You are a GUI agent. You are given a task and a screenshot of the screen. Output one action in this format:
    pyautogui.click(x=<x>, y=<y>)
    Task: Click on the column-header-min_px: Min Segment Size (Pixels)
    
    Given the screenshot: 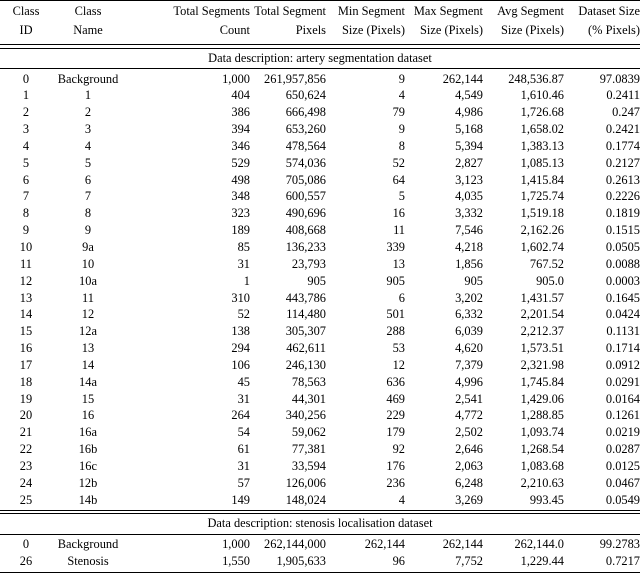 What is the action you would take?
    pyautogui.click(x=365, y=23)
    